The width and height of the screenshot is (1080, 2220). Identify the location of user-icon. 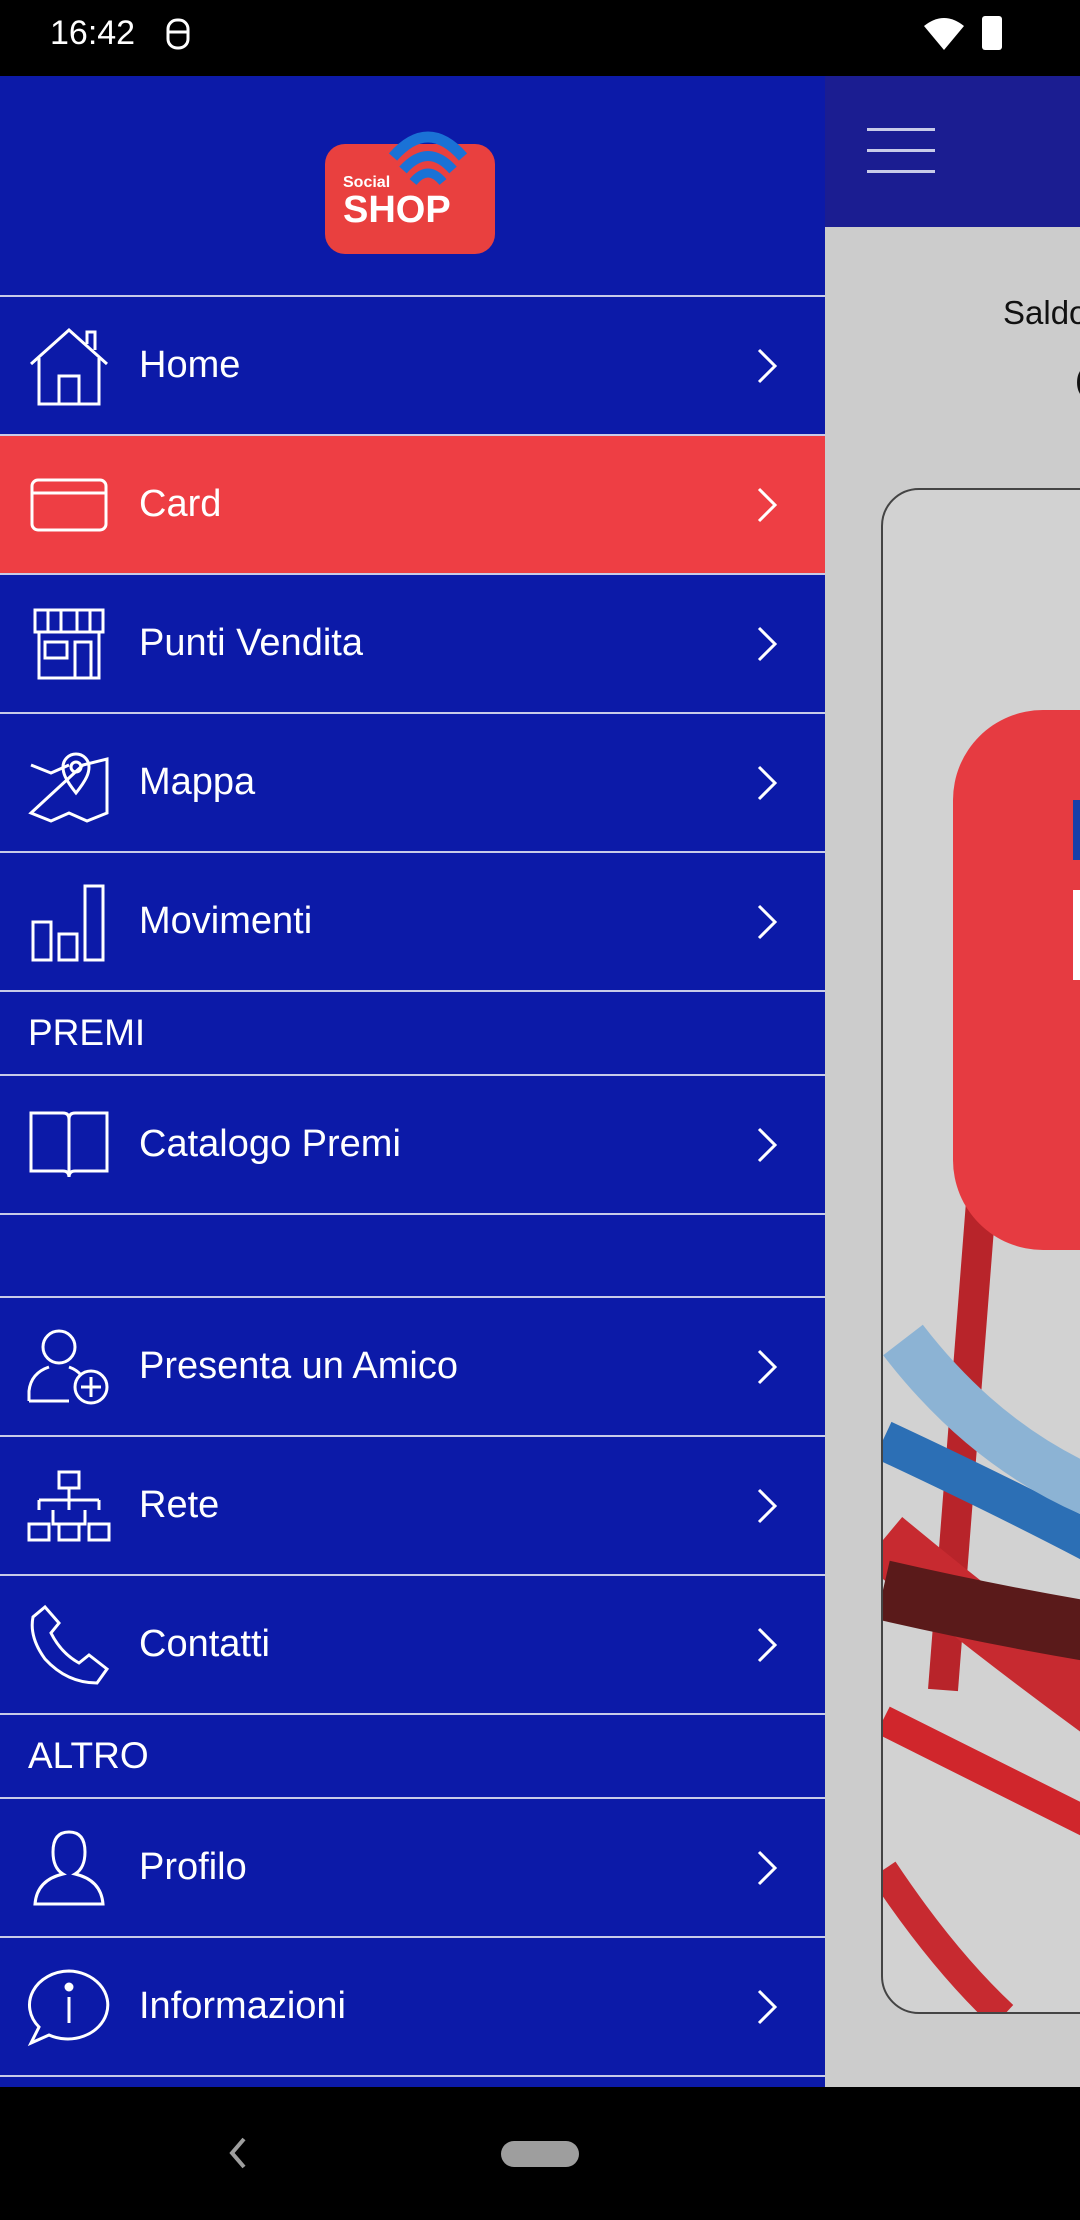
(69, 1867).